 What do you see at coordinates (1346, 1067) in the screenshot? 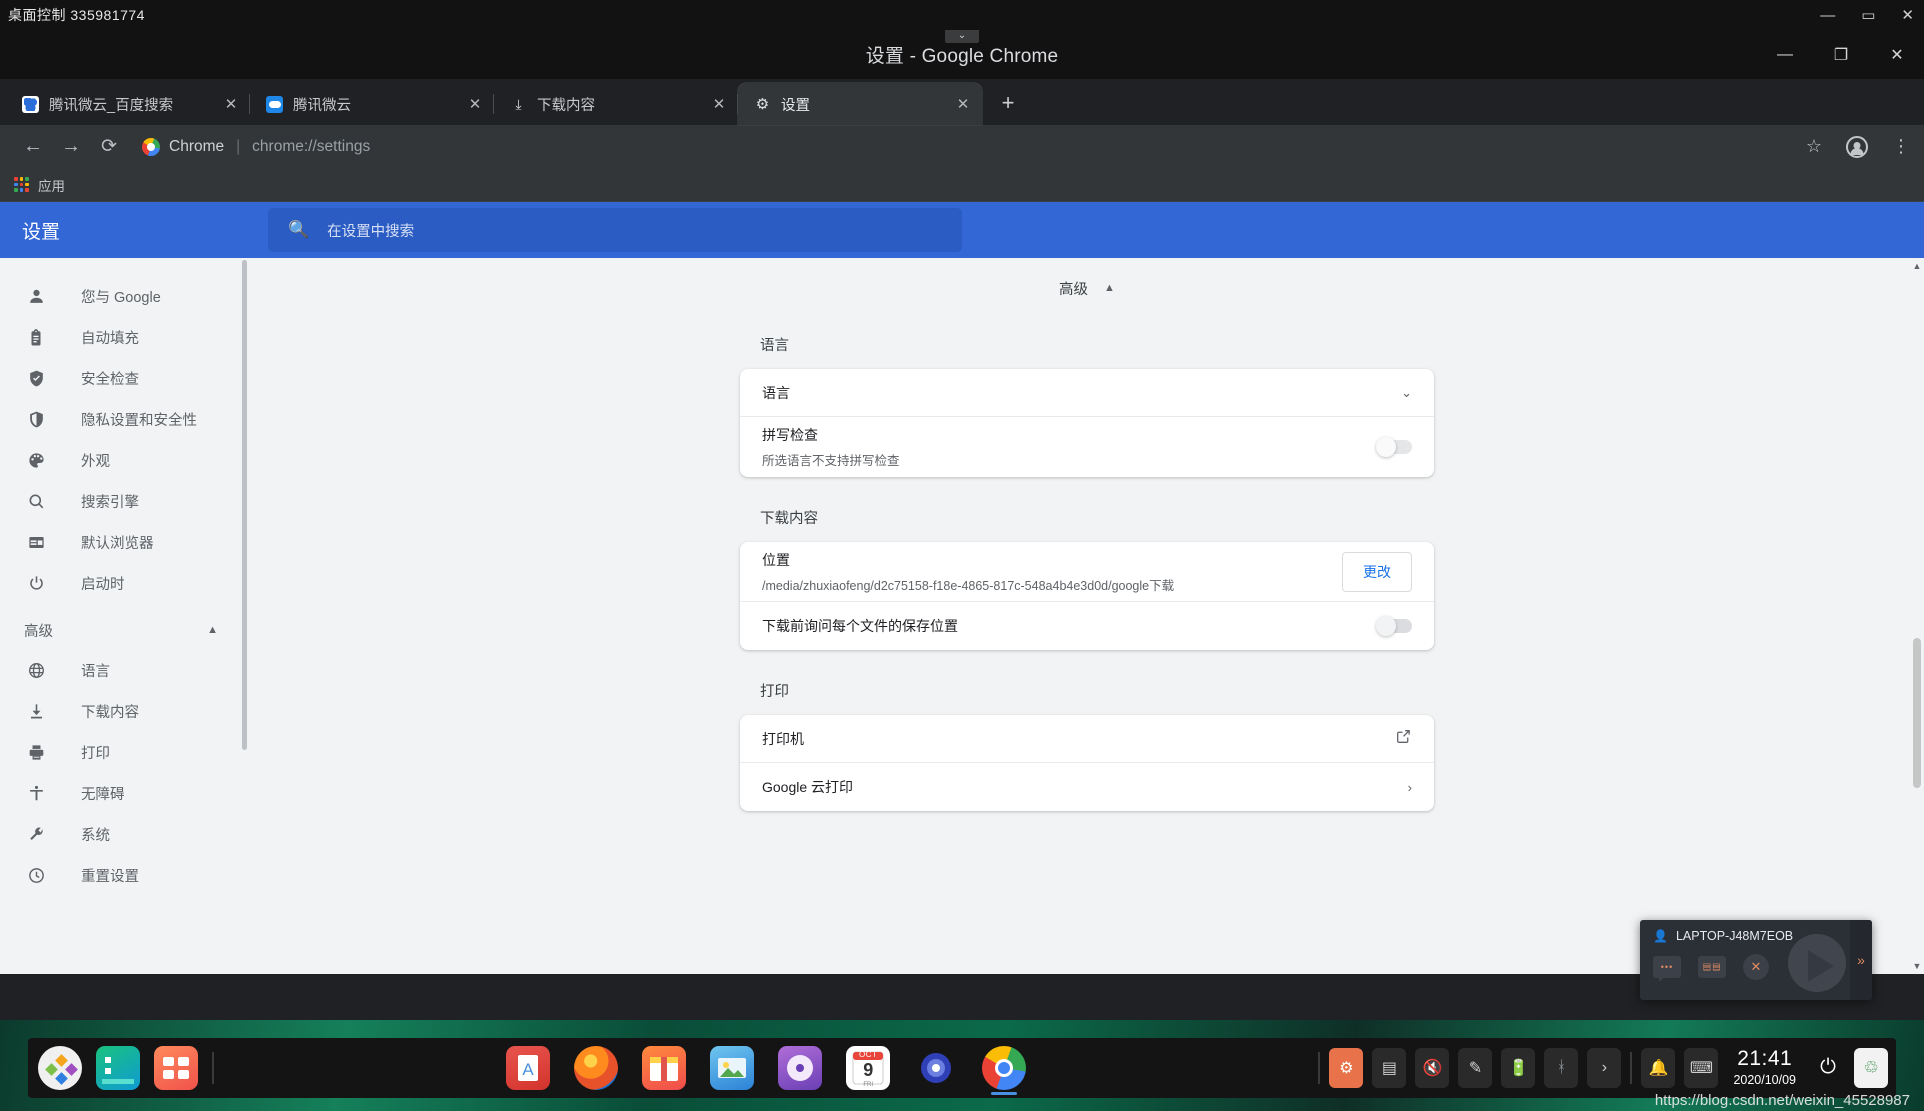
I see `updater-icon: ⚙` at bounding box center [1346, 1067].